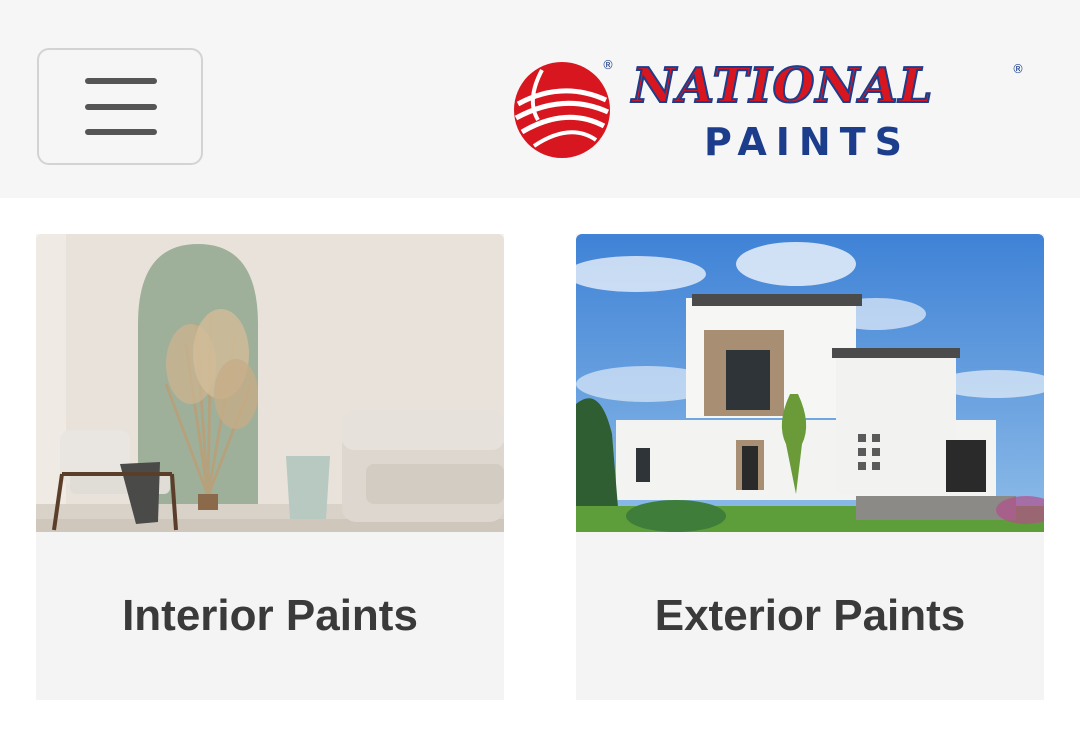  Describe the element at coordinates (782, 86) in the screenshot. I see `logo-brand-text: NATIONAL` at that location.